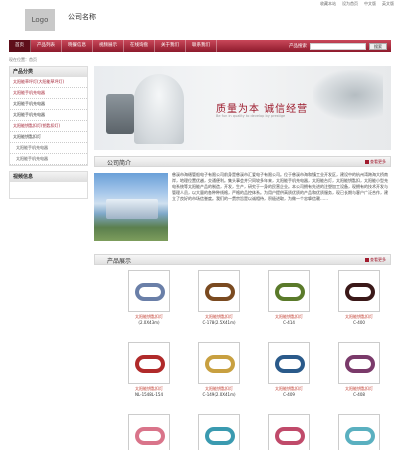 The image size is (400, 450). Describe the element at coordinates (20, 46) in the screenshot. I see `nav-item-home: 首页` at that location.